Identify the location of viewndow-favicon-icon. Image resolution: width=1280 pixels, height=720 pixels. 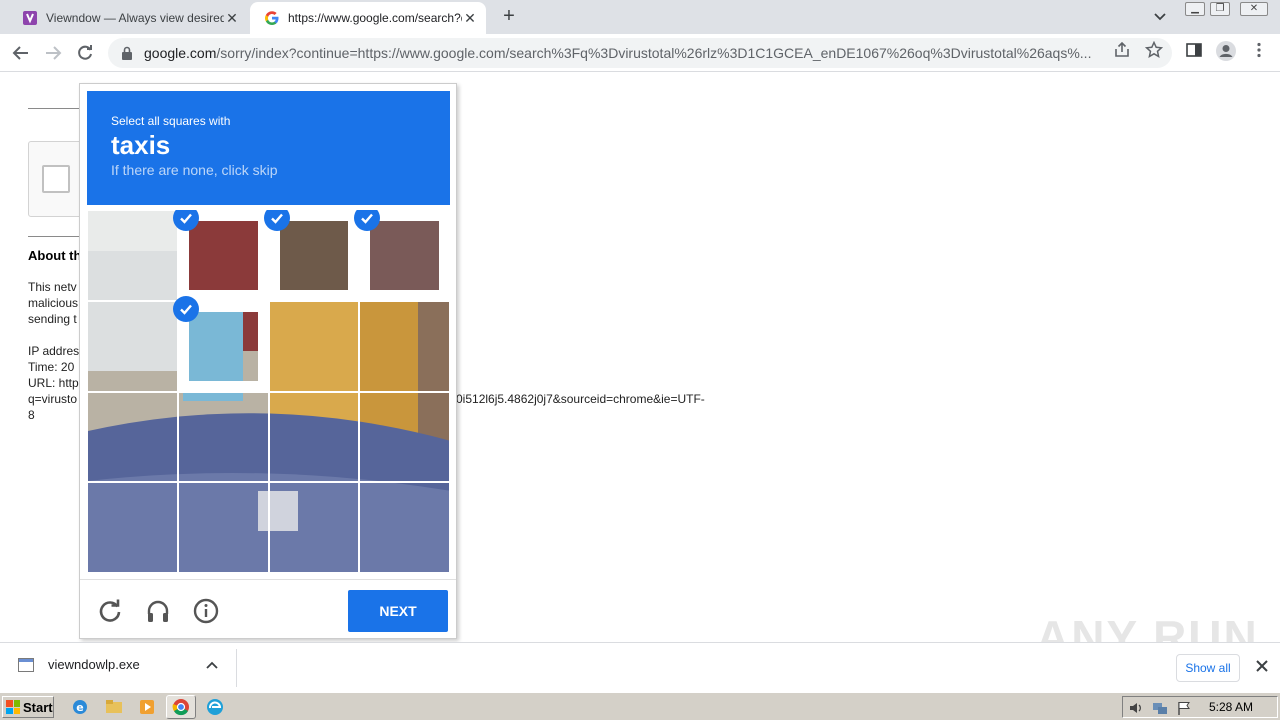
(30, 18).